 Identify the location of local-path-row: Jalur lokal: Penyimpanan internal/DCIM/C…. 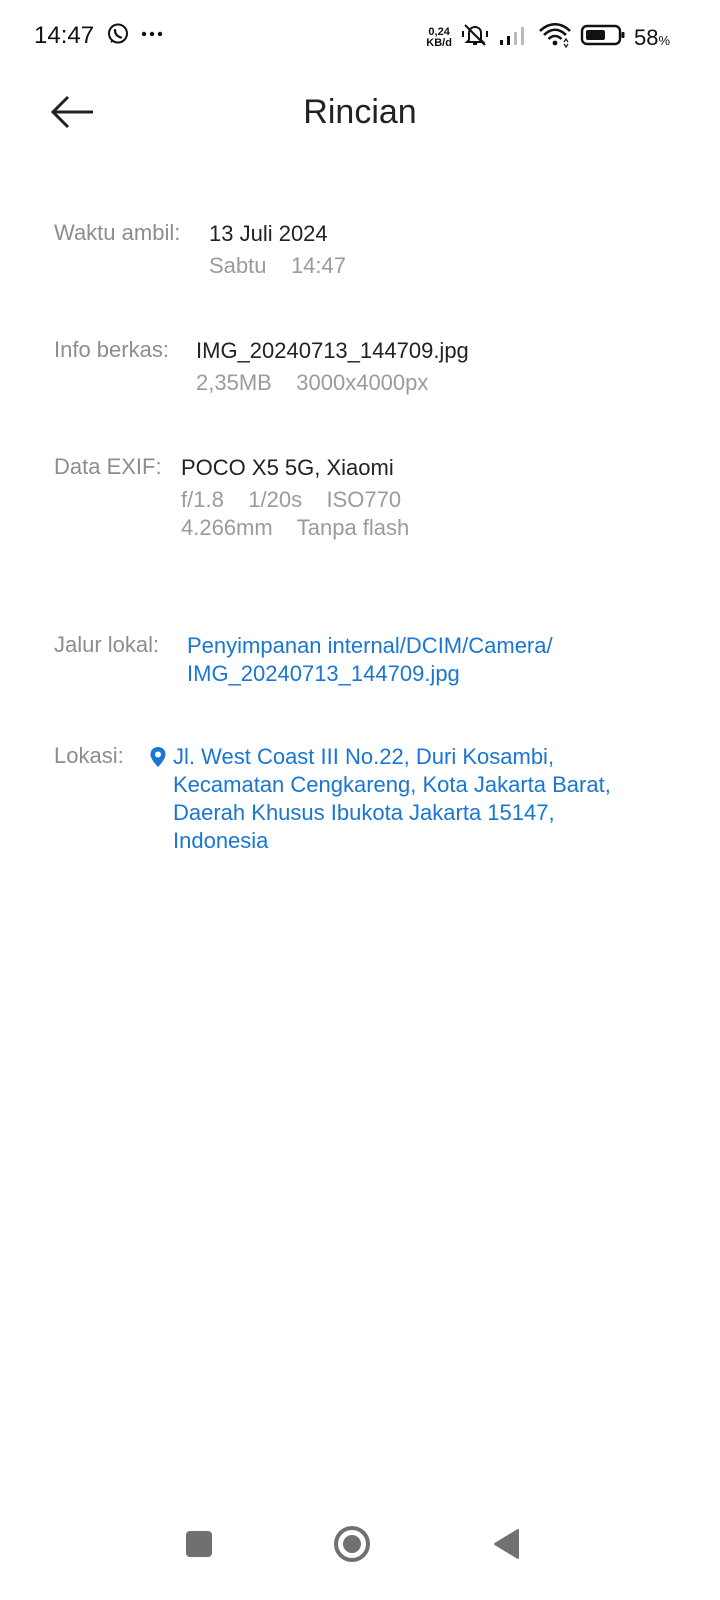
(367, 662).